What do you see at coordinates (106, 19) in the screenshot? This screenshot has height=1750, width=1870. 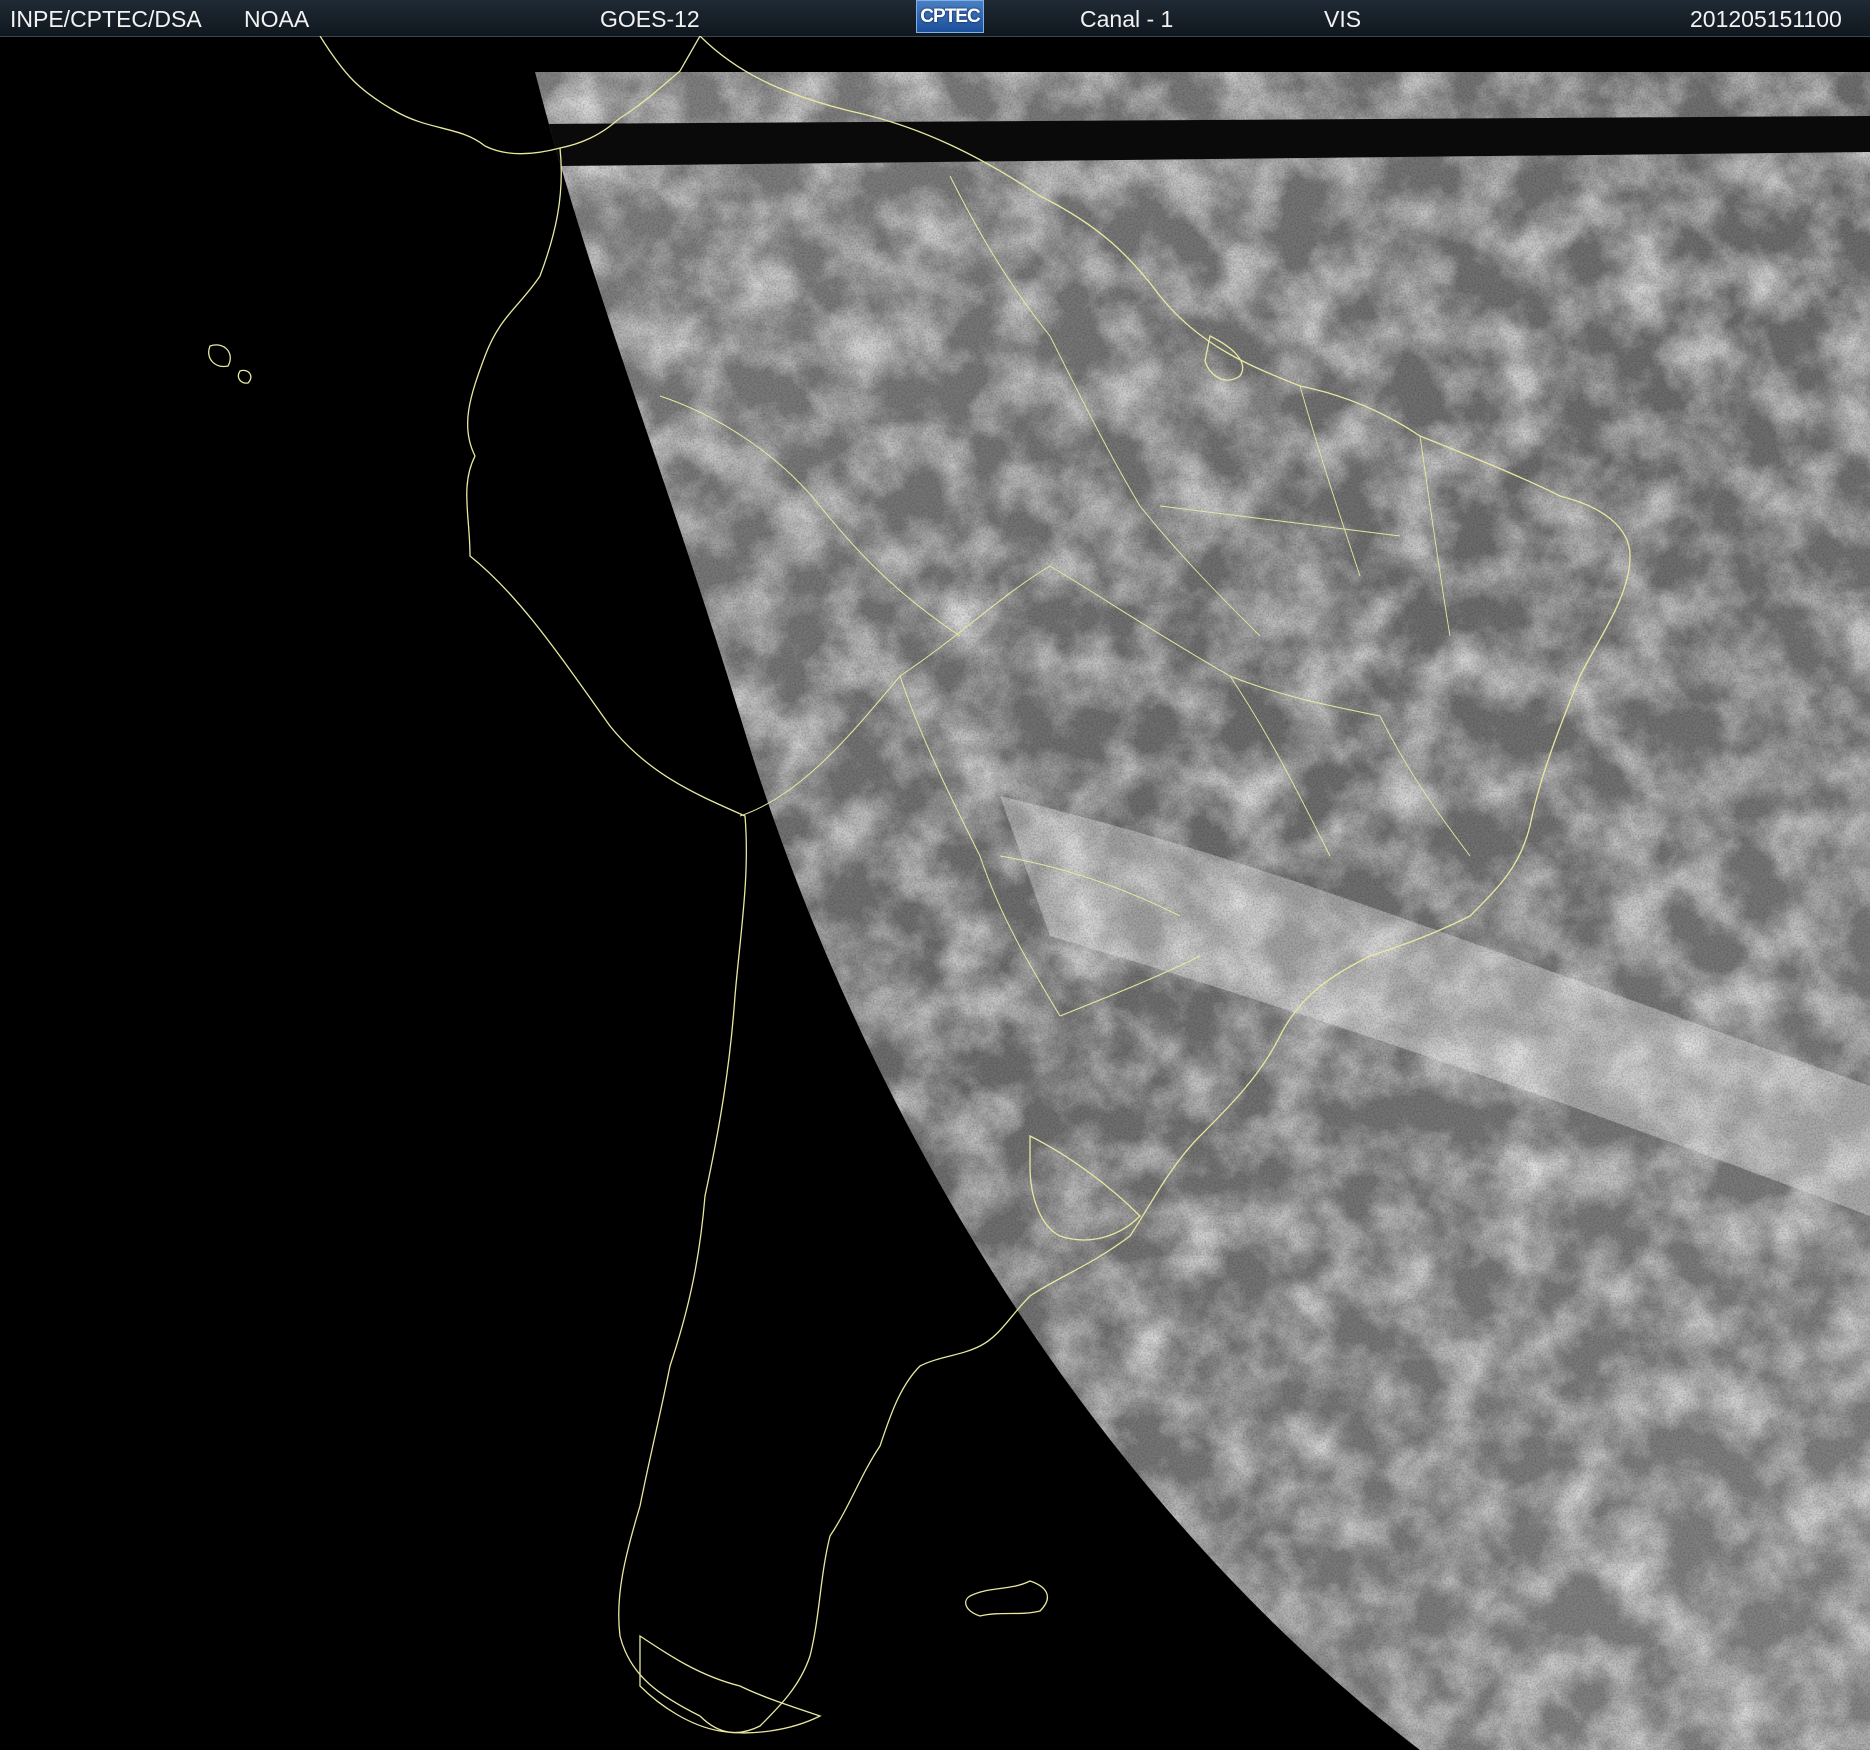 I see `institution-label: INPE/CPTEC/DSA` at bounding box center [106, 19].